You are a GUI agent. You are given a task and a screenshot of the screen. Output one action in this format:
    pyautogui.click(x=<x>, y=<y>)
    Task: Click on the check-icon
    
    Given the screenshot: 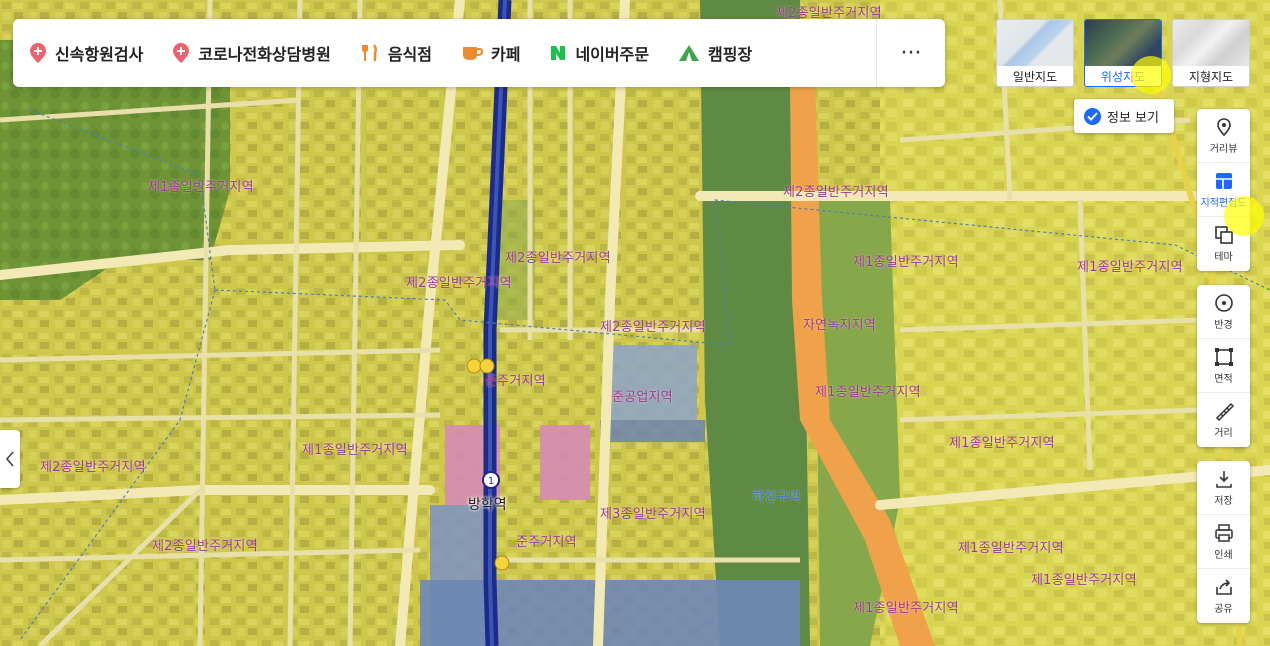 What is the action you would take?
    pyautogui.click(x=1092, y=116)
    